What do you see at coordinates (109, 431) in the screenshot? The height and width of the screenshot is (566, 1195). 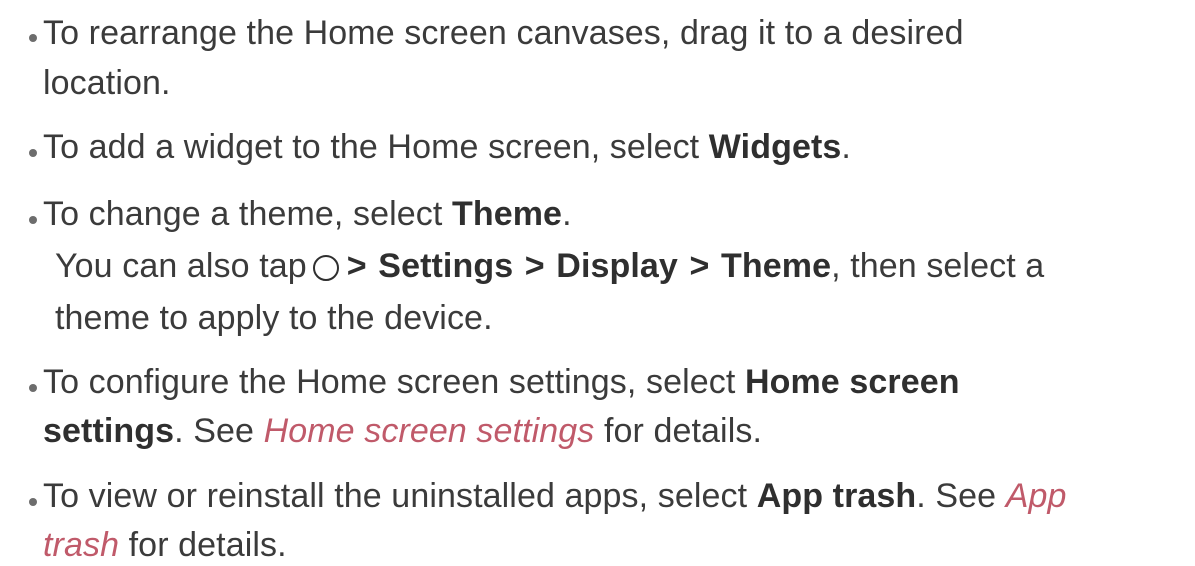 I see `menu-label-home-screen-settings: settings` at bounding box center [109, 431].